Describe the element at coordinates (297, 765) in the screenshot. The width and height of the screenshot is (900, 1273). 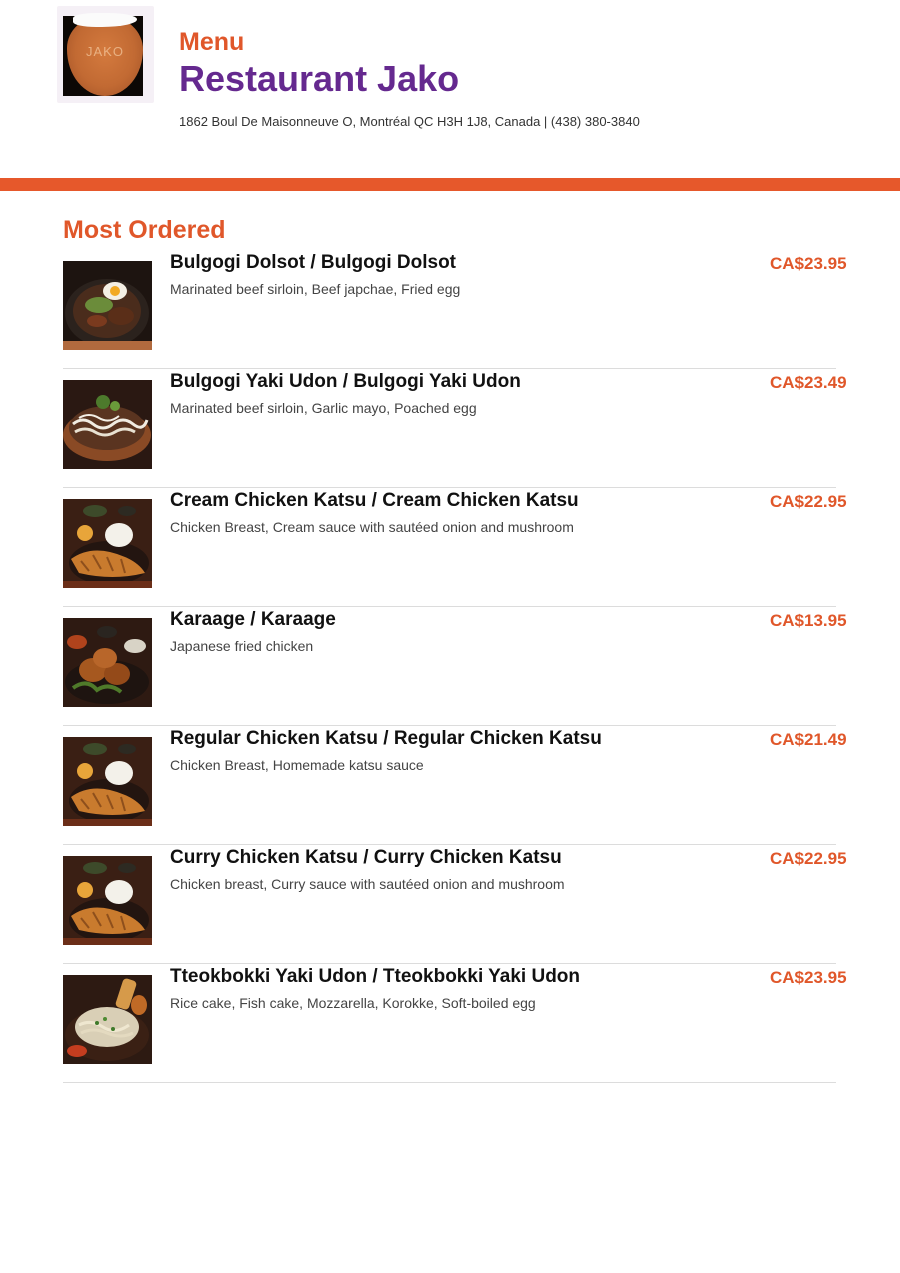
I see `item-description: Chicken Breast, Homemade katsu sauce` at that location.